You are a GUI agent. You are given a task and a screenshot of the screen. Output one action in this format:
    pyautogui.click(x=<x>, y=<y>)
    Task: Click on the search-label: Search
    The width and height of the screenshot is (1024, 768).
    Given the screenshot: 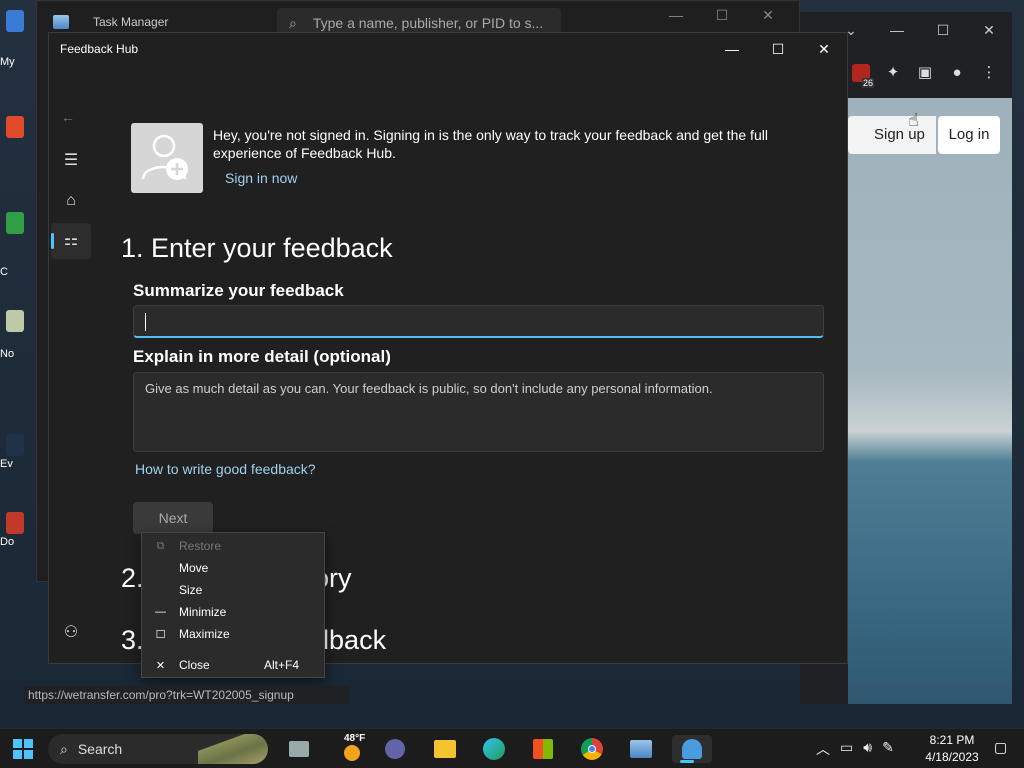 What is the action you would take?
    pyautogui.click(x=100, y=749)
    